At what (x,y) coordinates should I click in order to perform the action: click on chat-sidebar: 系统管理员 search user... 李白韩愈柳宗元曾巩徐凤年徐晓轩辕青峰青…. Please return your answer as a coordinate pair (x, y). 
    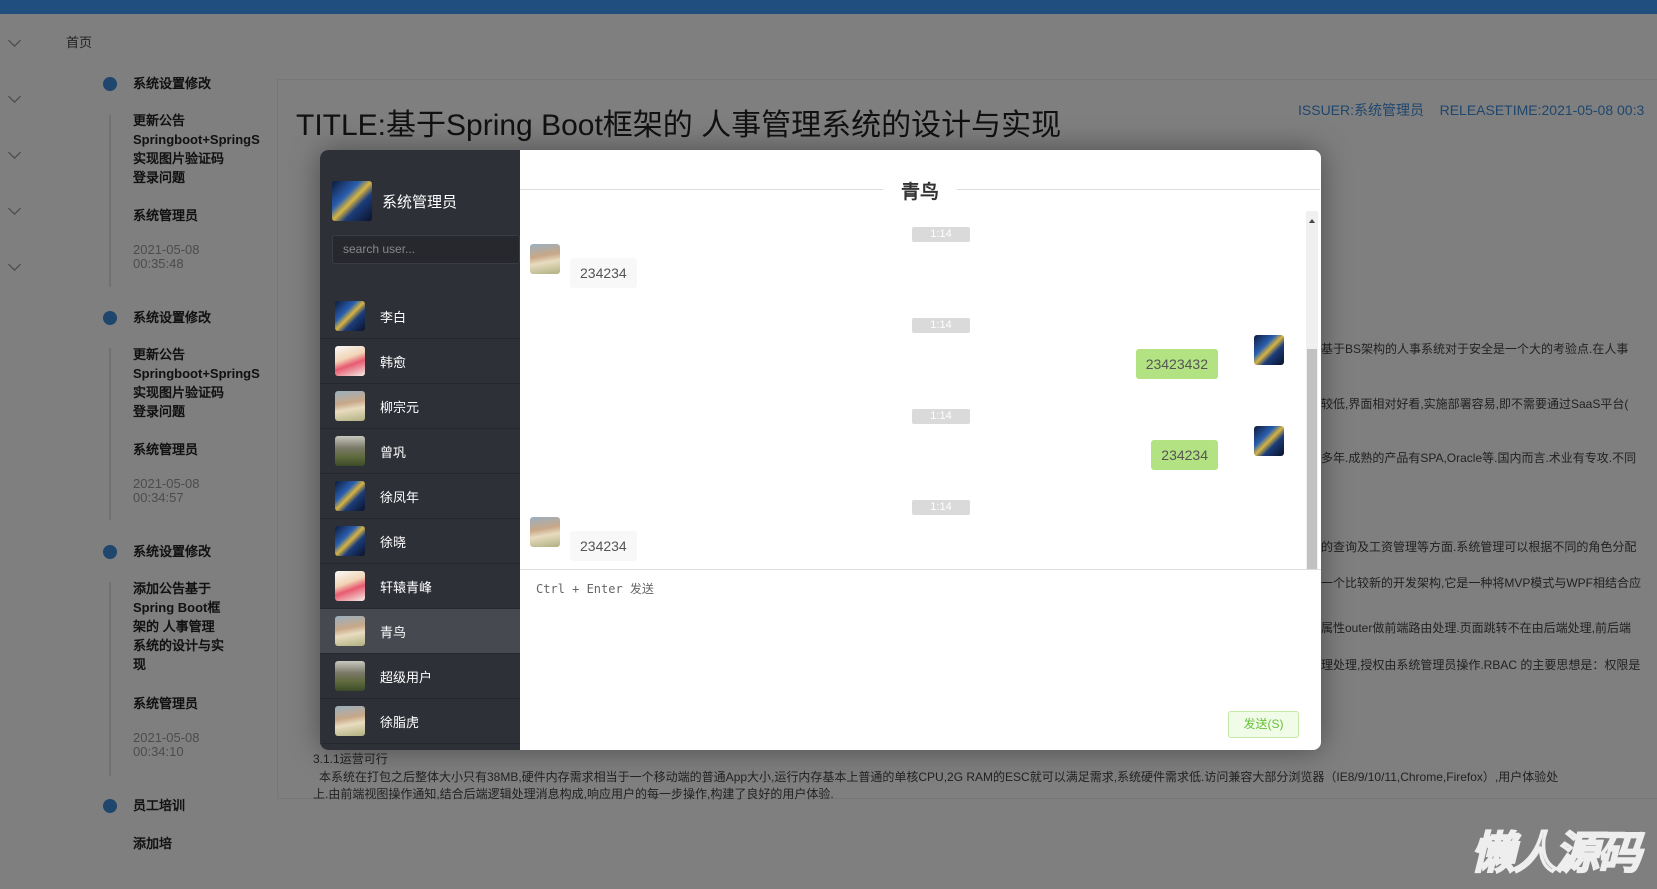
    Looking at the image, I should click on (420, 450).